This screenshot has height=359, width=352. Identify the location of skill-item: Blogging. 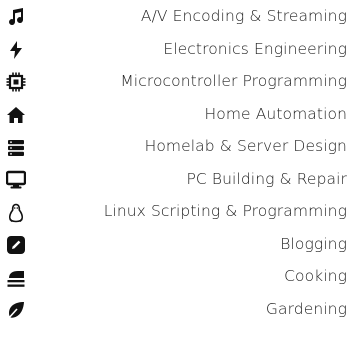
(313, 243).